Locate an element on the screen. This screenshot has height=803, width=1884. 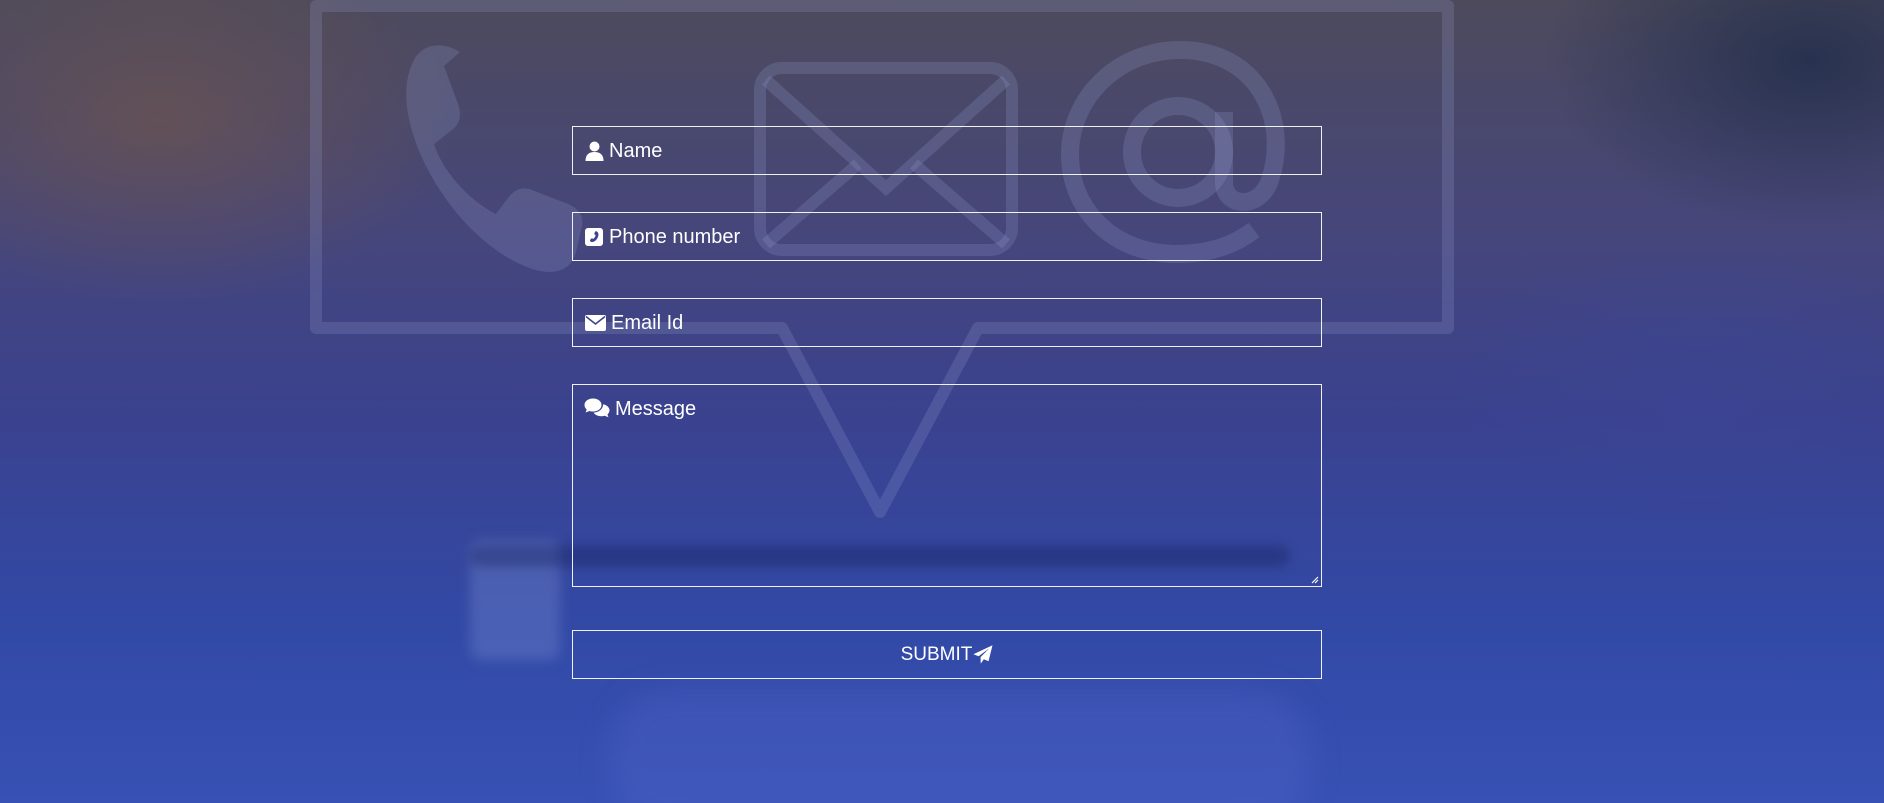
message-placeholder: Message is located at coordinates (656, 409).